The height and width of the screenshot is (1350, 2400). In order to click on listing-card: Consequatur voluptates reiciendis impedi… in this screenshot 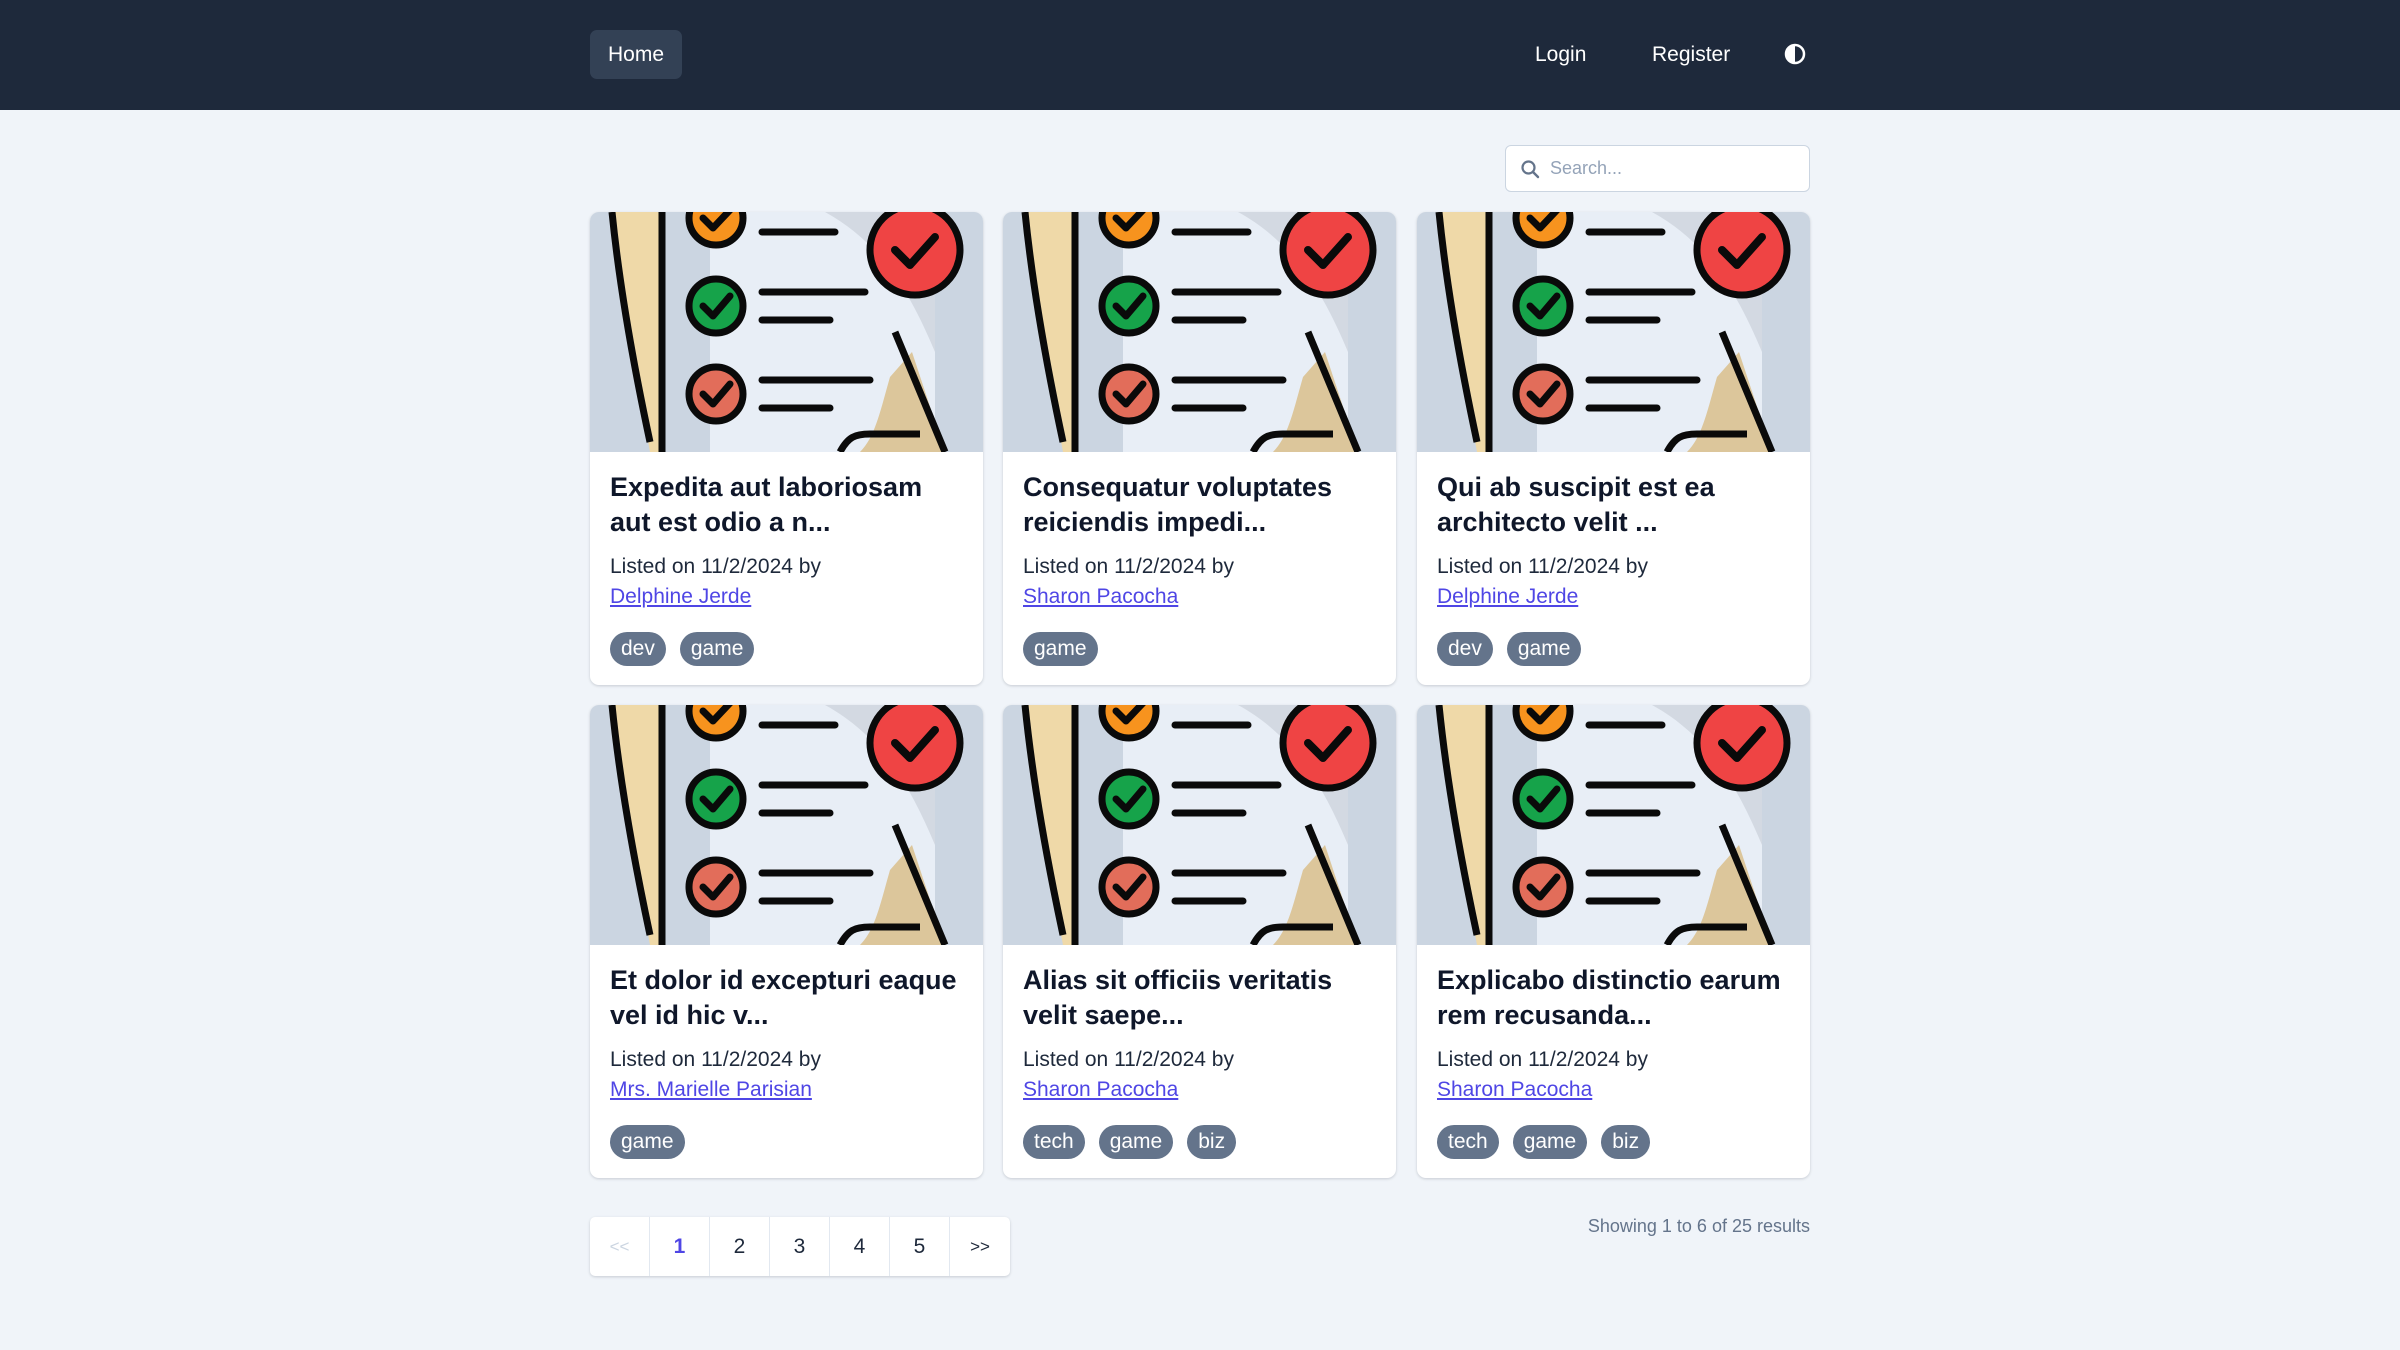, I will do `click(1199, 448)`.